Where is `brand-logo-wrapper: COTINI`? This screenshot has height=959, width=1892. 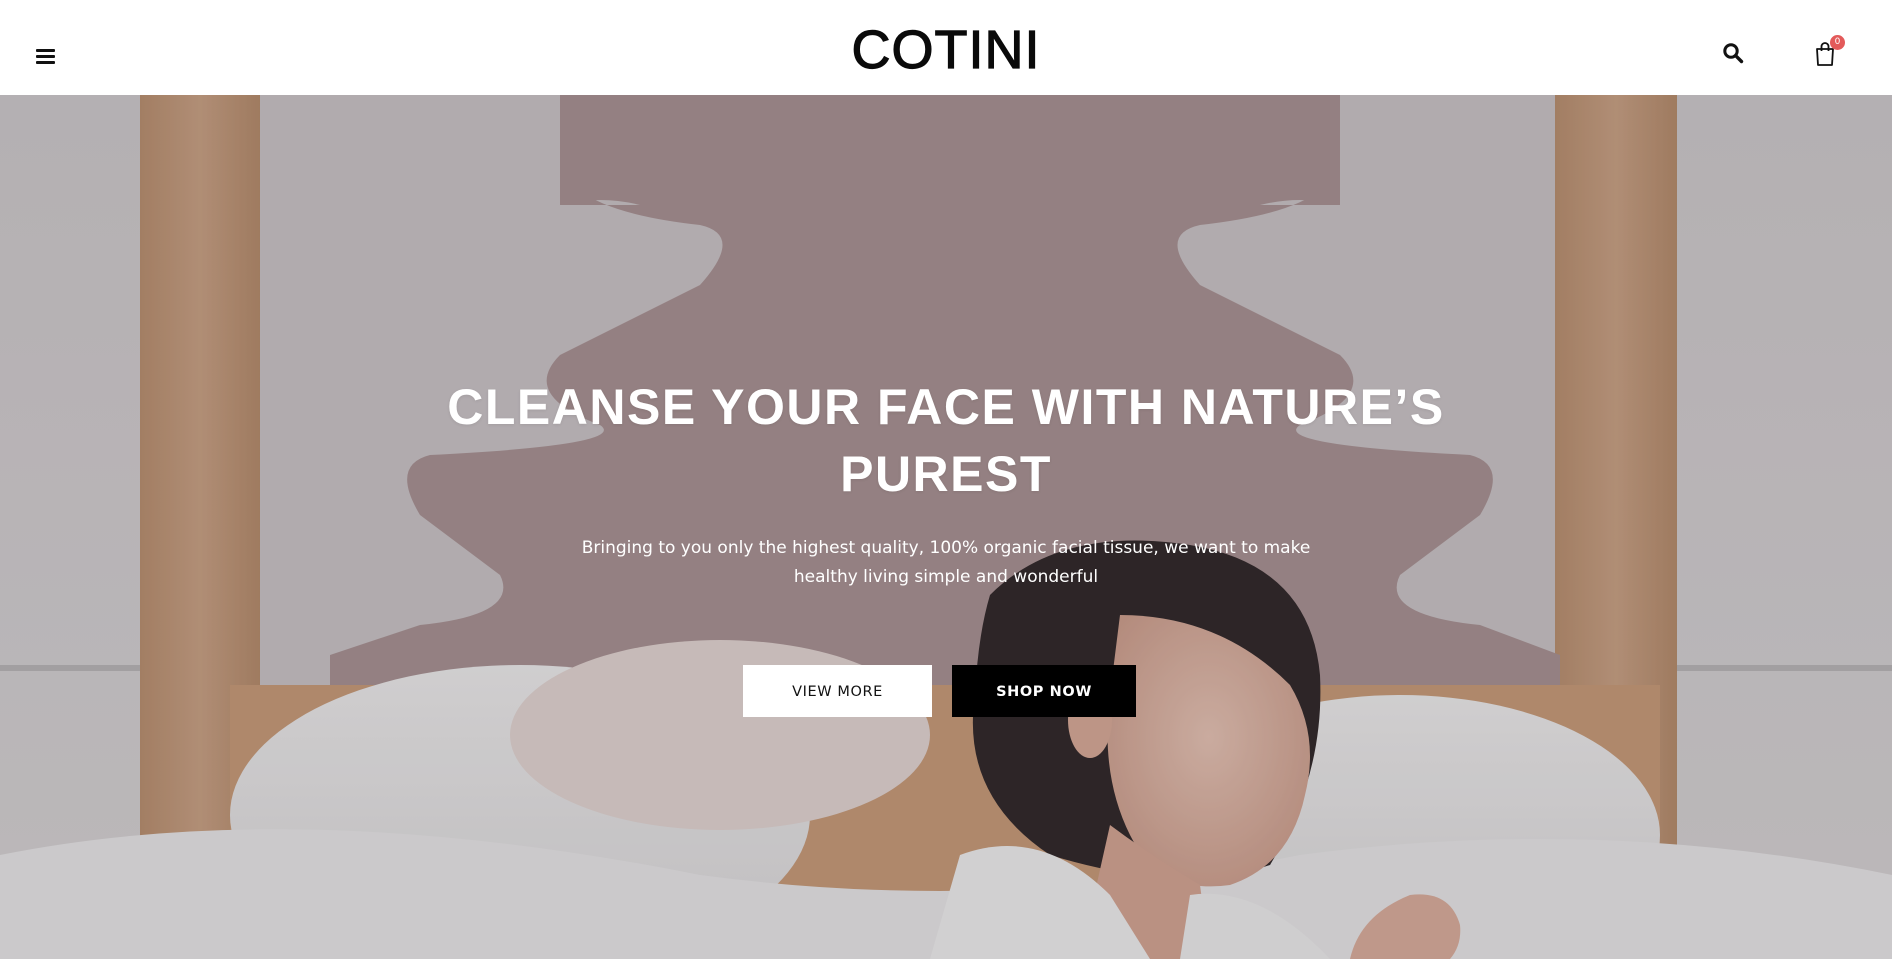 brand-logo-wrapper: COTINI is located at coordinates (946, 49).